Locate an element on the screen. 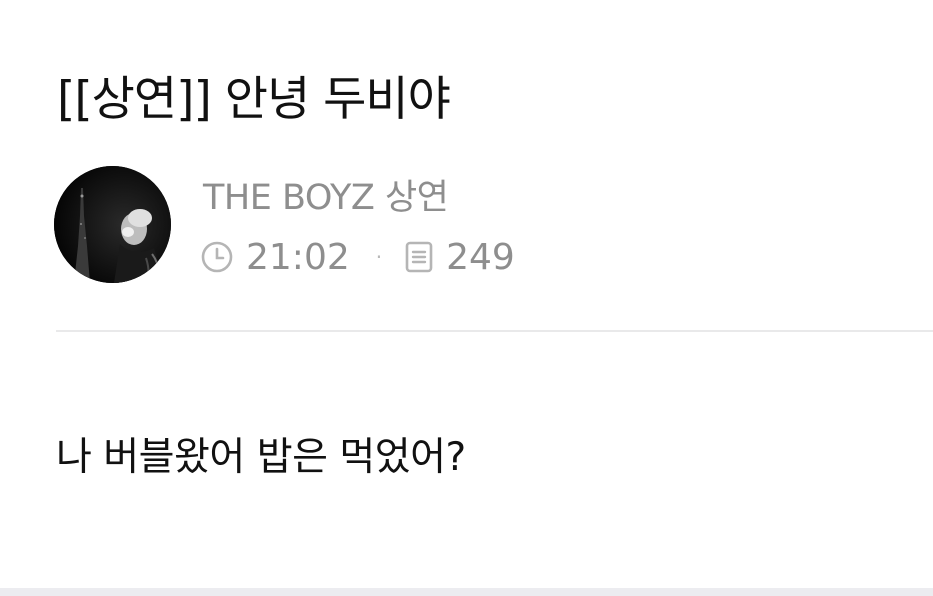 The height and width of the screenshot is (596, 933). post-title: [[상연]] 안녕 두비야 is located at coordinates (254, 99).